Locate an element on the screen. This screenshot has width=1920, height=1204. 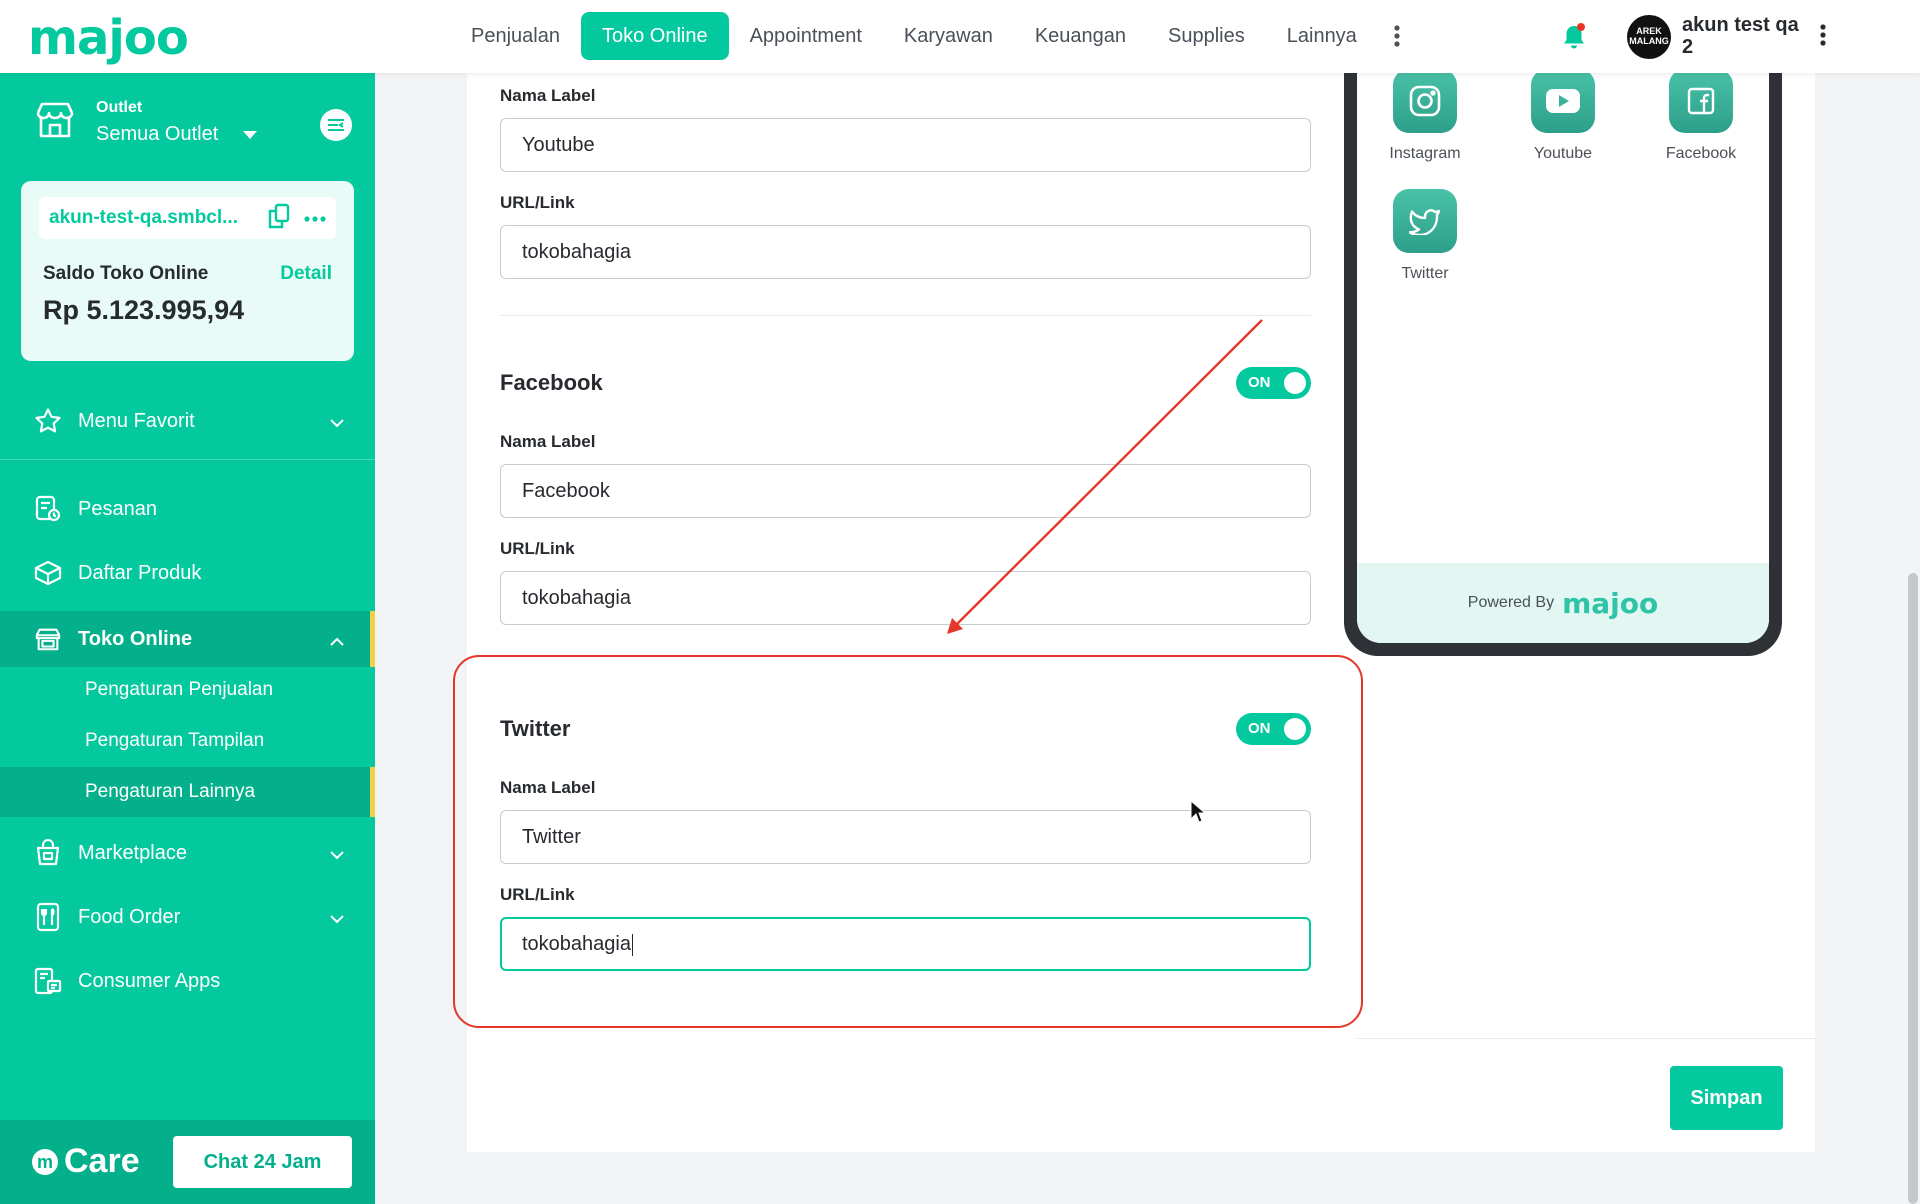
sidebar-item-pesanan: Pesanan is located at coordinates (187, 509).